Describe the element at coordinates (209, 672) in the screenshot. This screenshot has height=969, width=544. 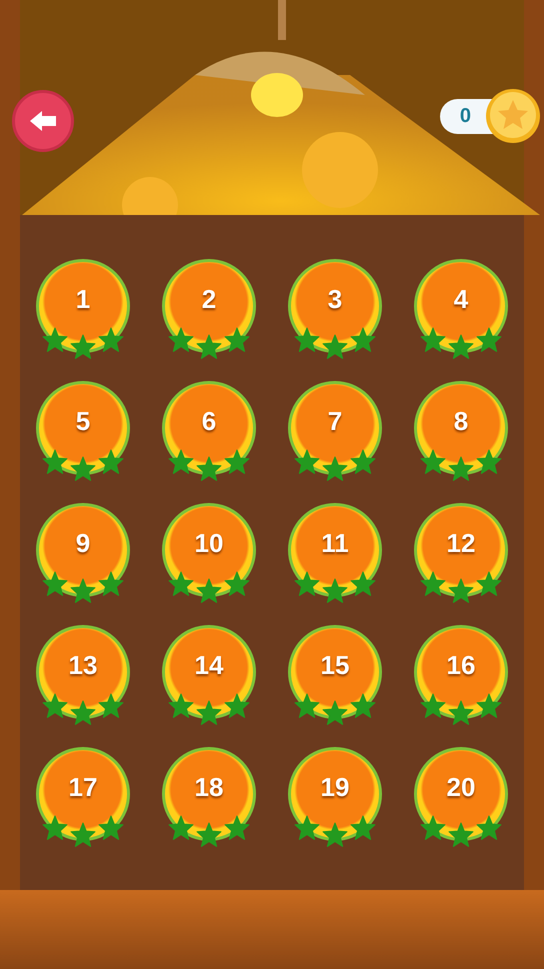
I see `level-button: 14` at that location.